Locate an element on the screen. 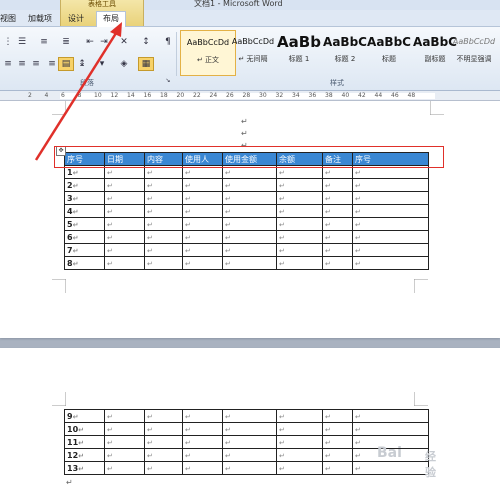 The image size is (500, 492). watermark-subtext: 经验 is located at coordinates (430, 464).